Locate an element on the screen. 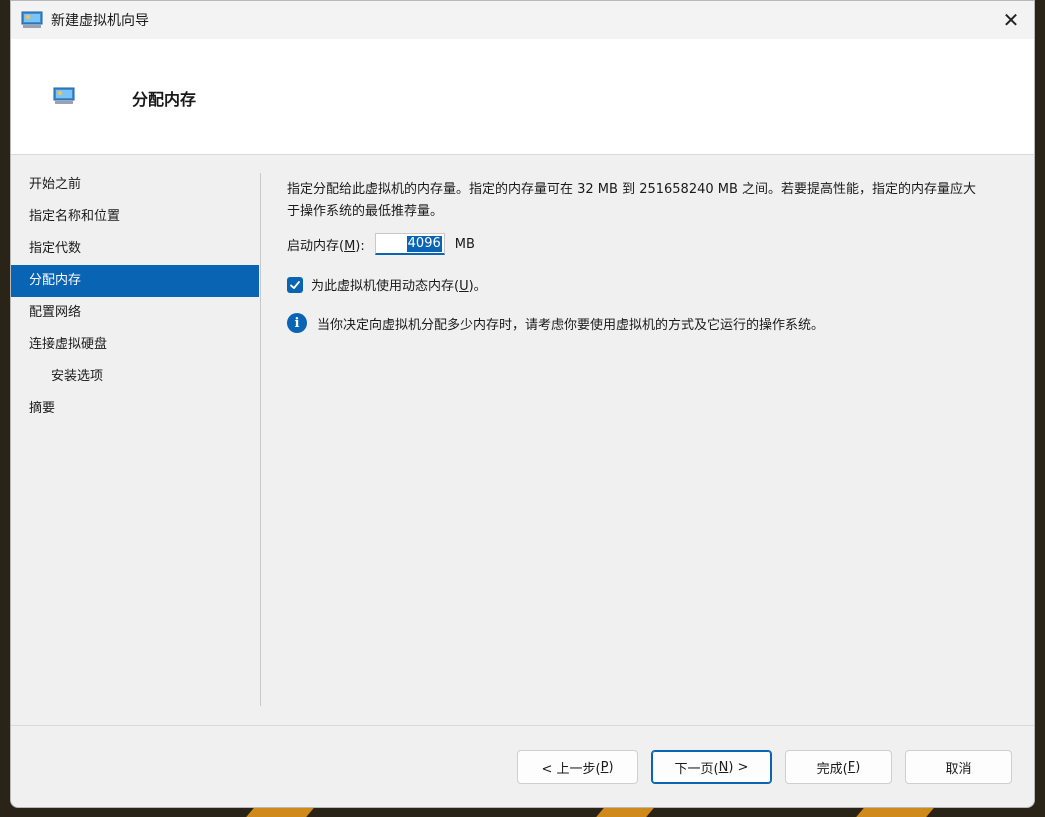 This screenshot has width=1045, height=817. checkmark-icon is located at coordinates (295, 284).